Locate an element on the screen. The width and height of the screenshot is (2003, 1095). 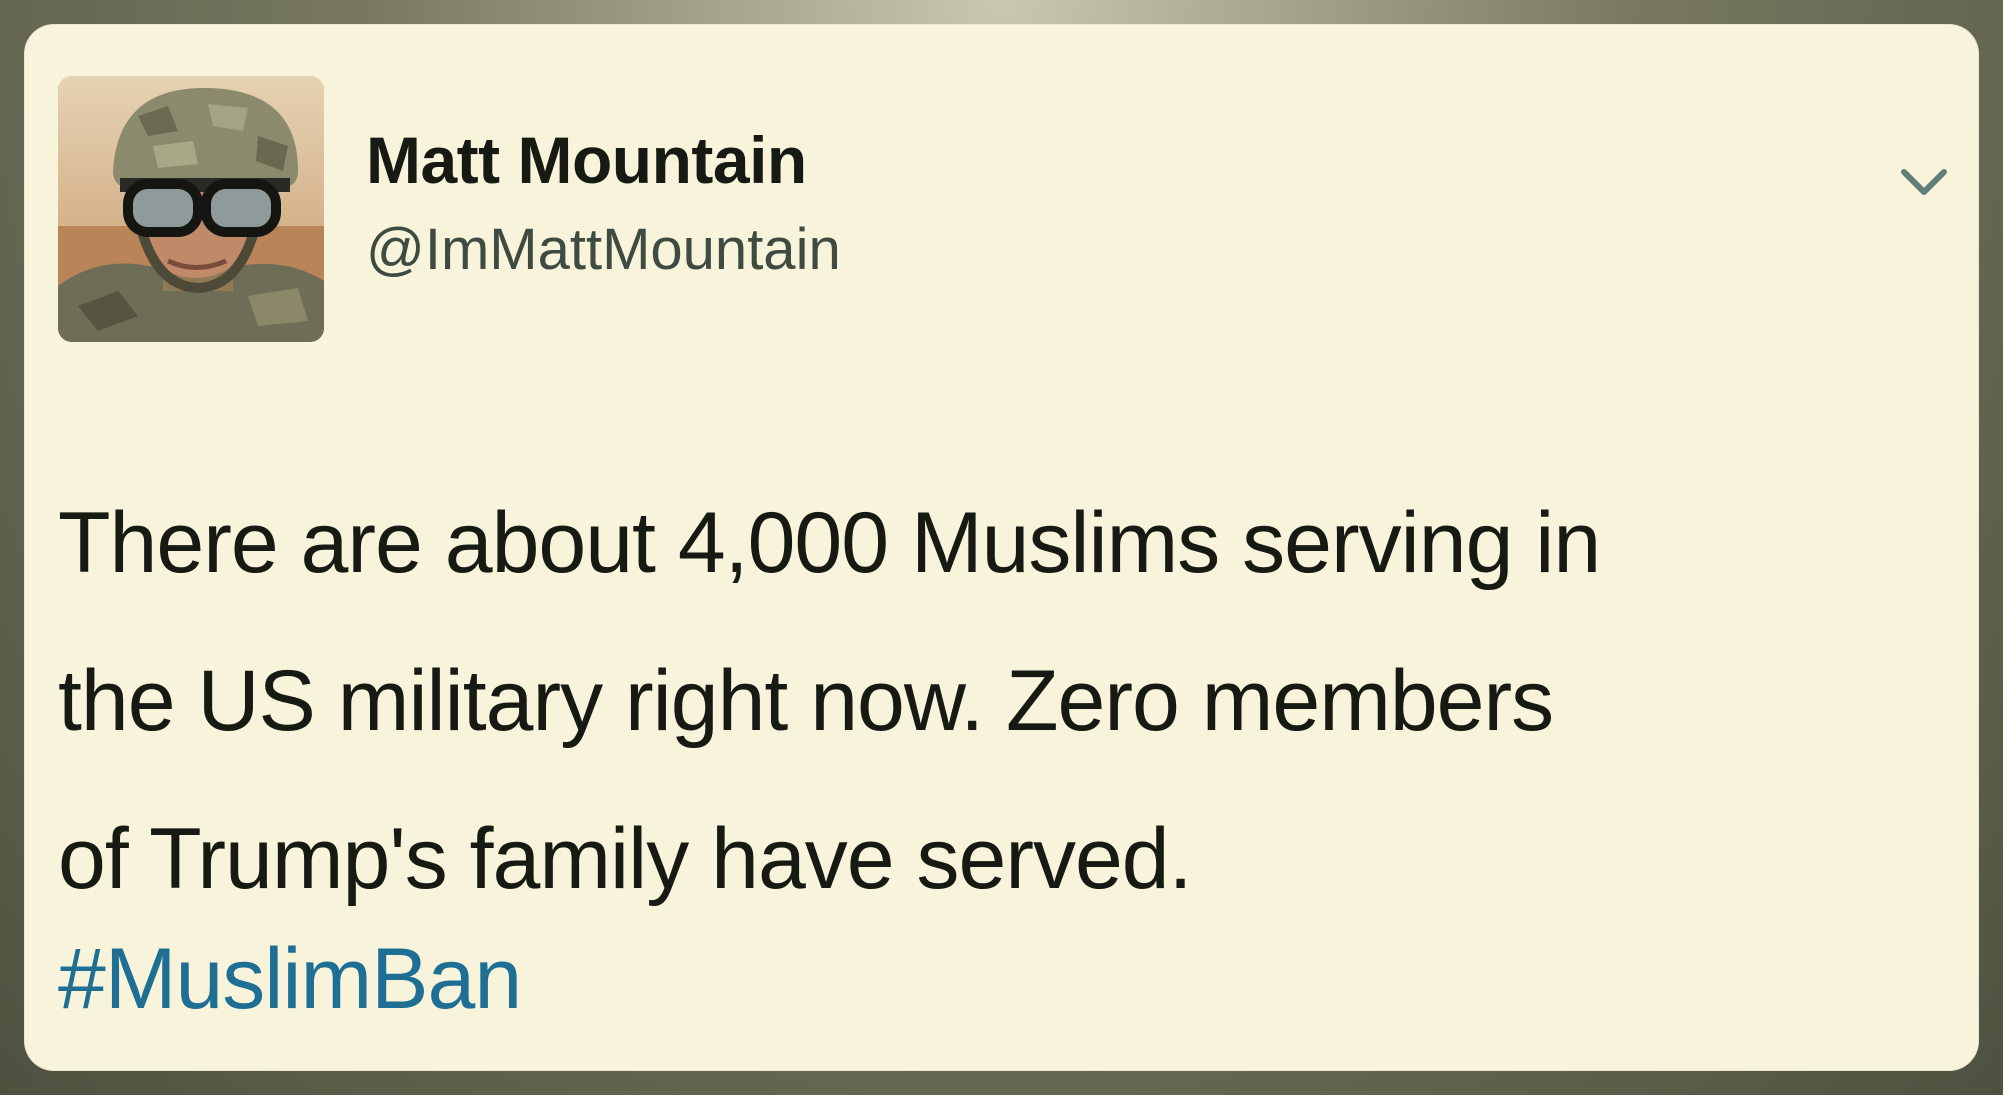
avatar-image is located at coordinates (191, 209).